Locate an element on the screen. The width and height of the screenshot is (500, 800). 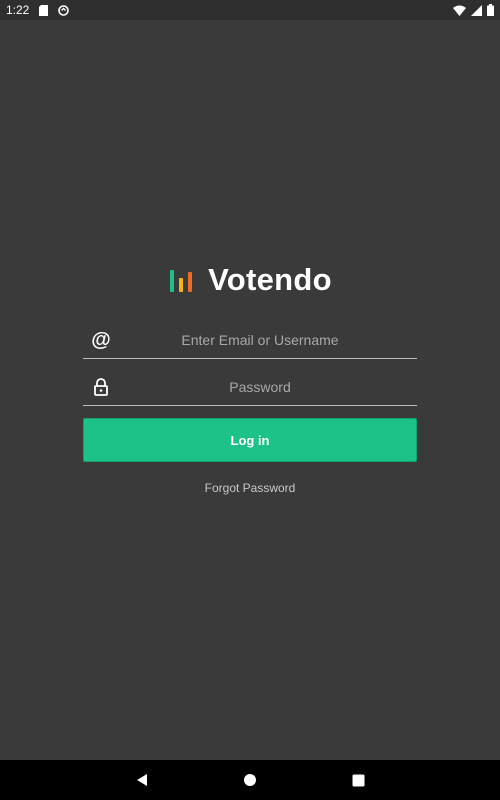
password-field is located at coordinates (250, 387).